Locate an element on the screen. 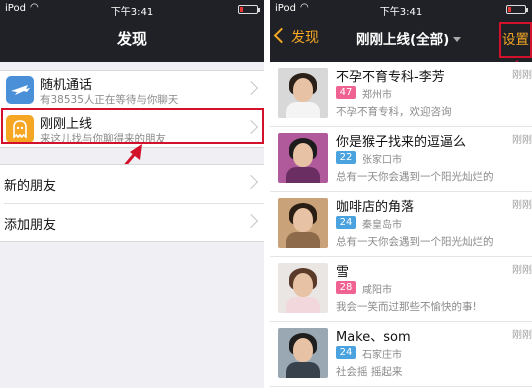 This screenshot has height=388, width=532. caret-down-icon is located at coordinates (457, 39).